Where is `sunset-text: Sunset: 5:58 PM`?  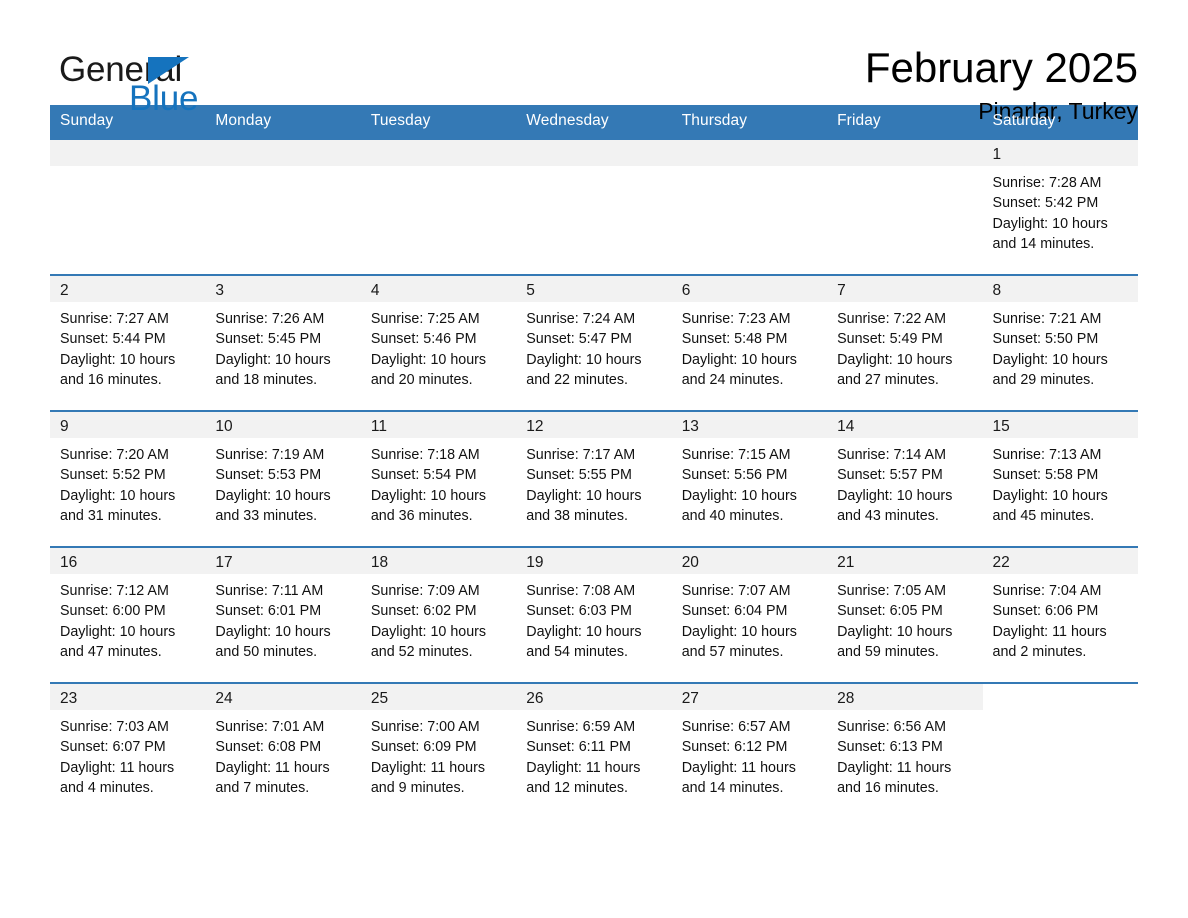
sunset-text: Sunset: 5:58 PM is located at coordinates (1045, 475).